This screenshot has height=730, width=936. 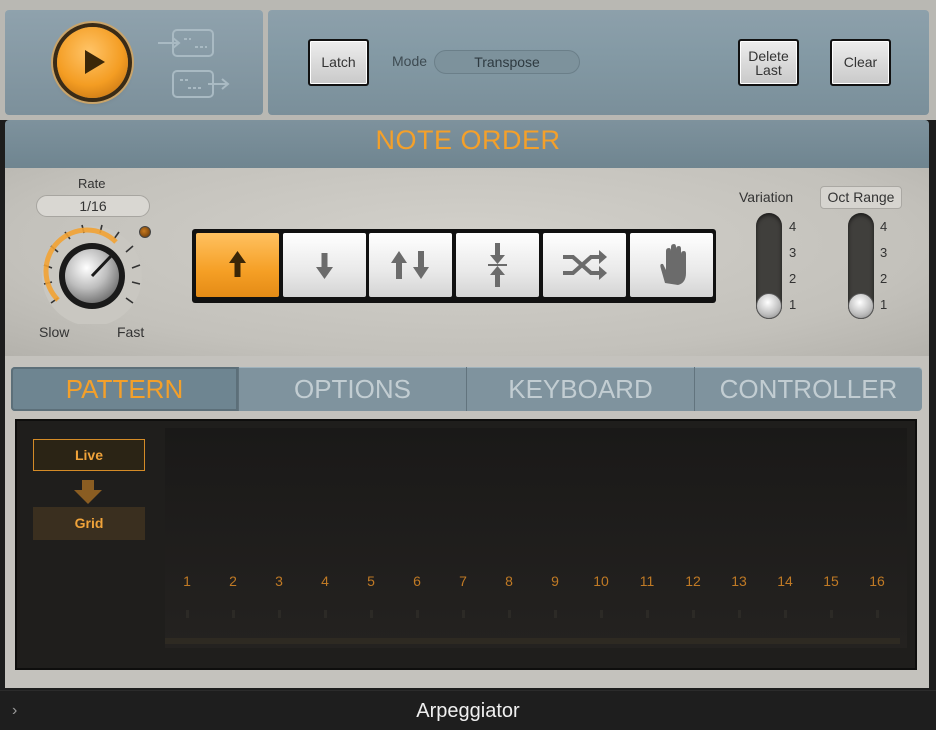 I want to click on order-up-down-button, so click(x=410, y=265).